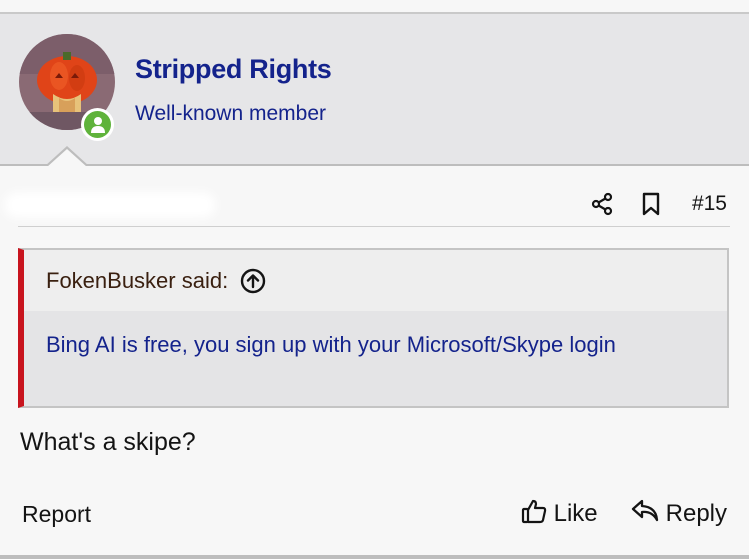 The image size is (749, 559). Describe the element at coordinates (230, 113) in the screenshot. I see `user-title: Well-known member` at that location.